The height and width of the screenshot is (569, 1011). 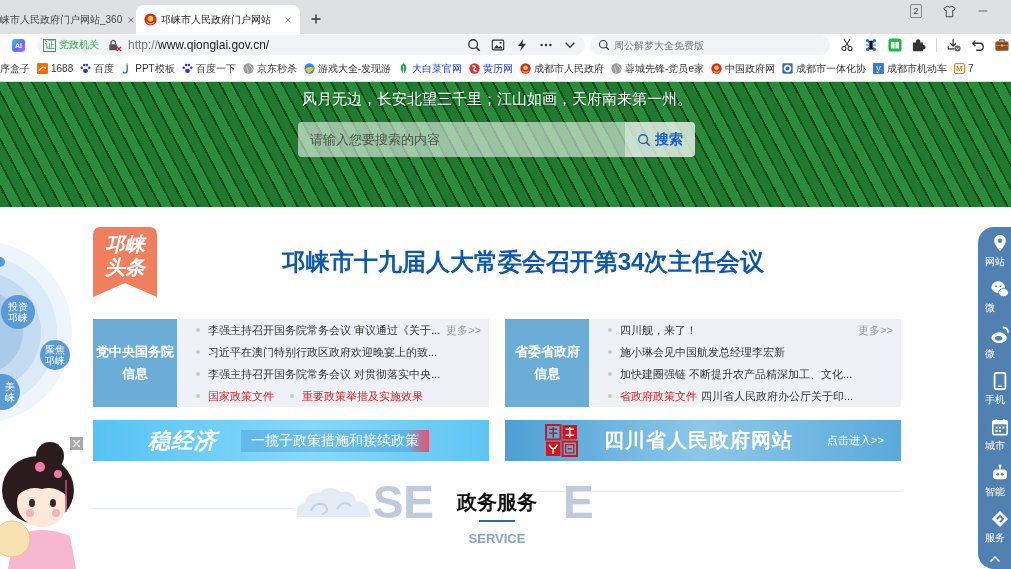 I want to click on address-bar: 证 党政机关 http://www.qionglai.gov.cn/, so click(x=311, y=45).